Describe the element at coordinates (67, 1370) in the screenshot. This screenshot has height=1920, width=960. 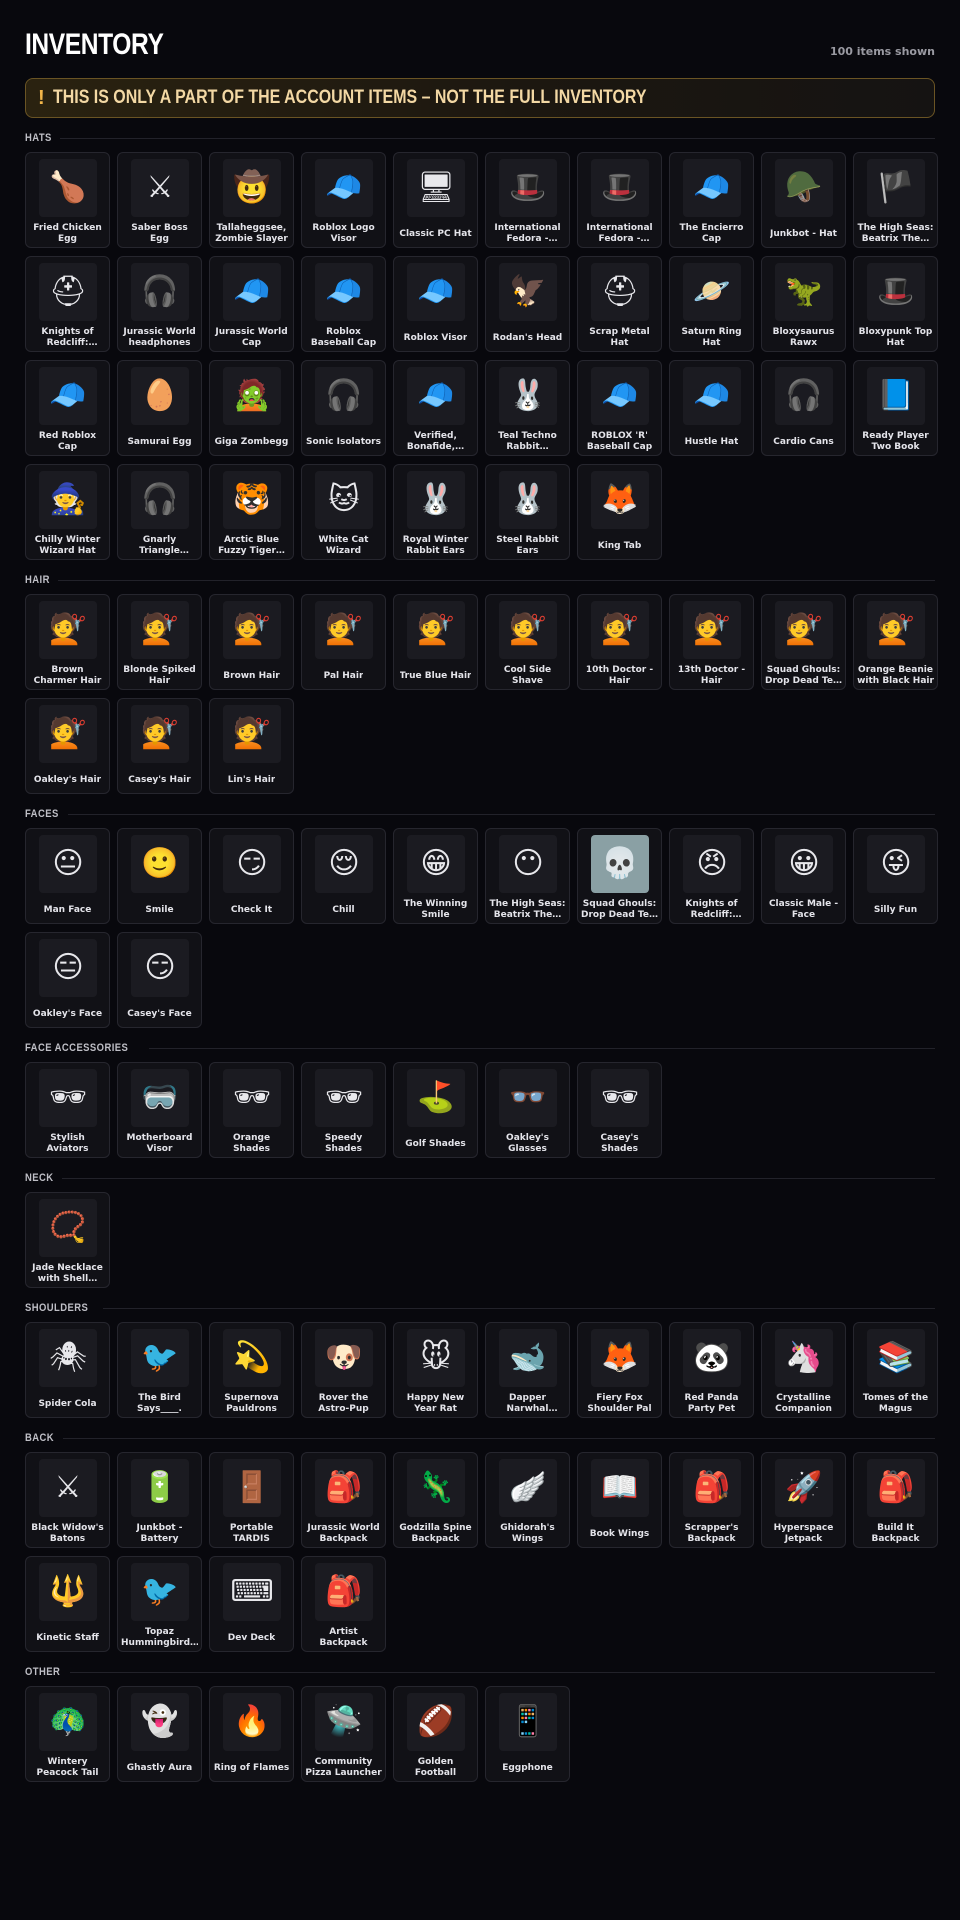
I see `item-card: 🕷 Spider Cola` at that location.